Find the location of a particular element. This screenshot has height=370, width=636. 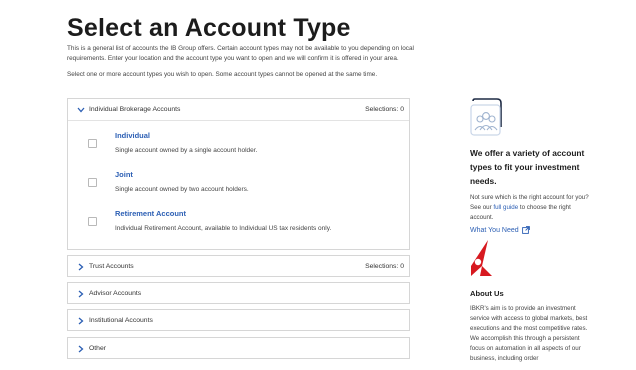

ibkr-logo is located at coordinates (481, 258).